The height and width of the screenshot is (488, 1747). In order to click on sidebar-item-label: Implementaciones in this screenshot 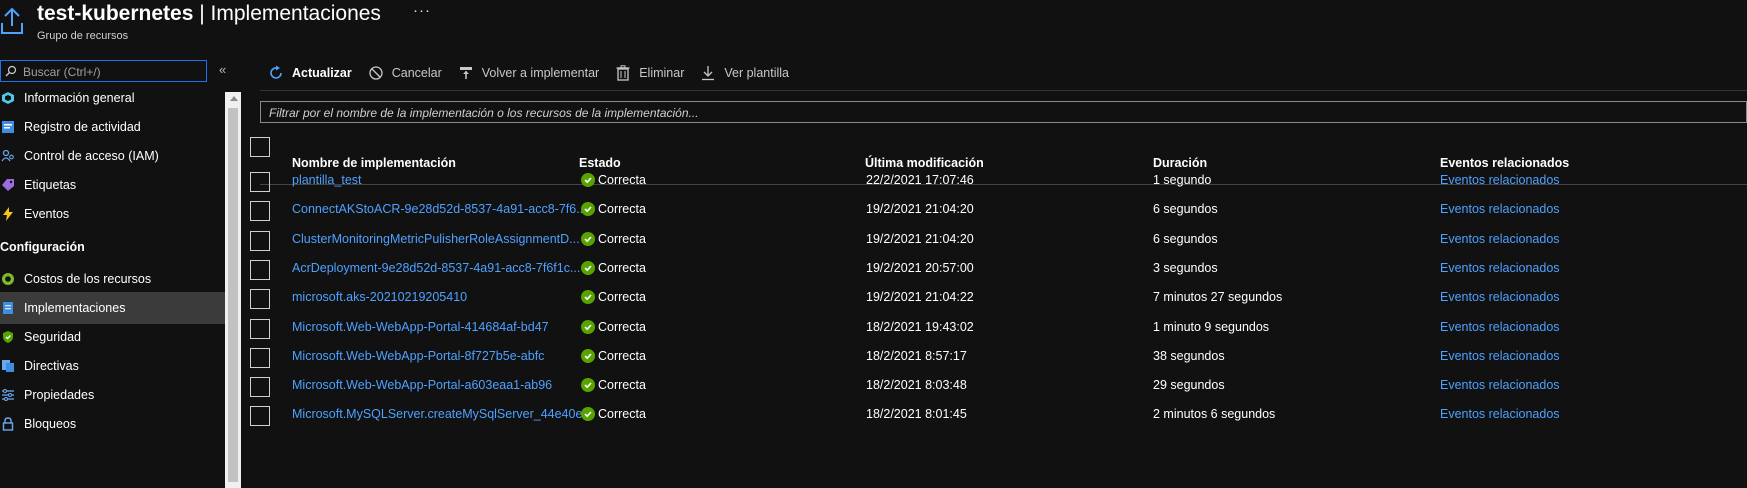, I will do `click(75, 308)`.